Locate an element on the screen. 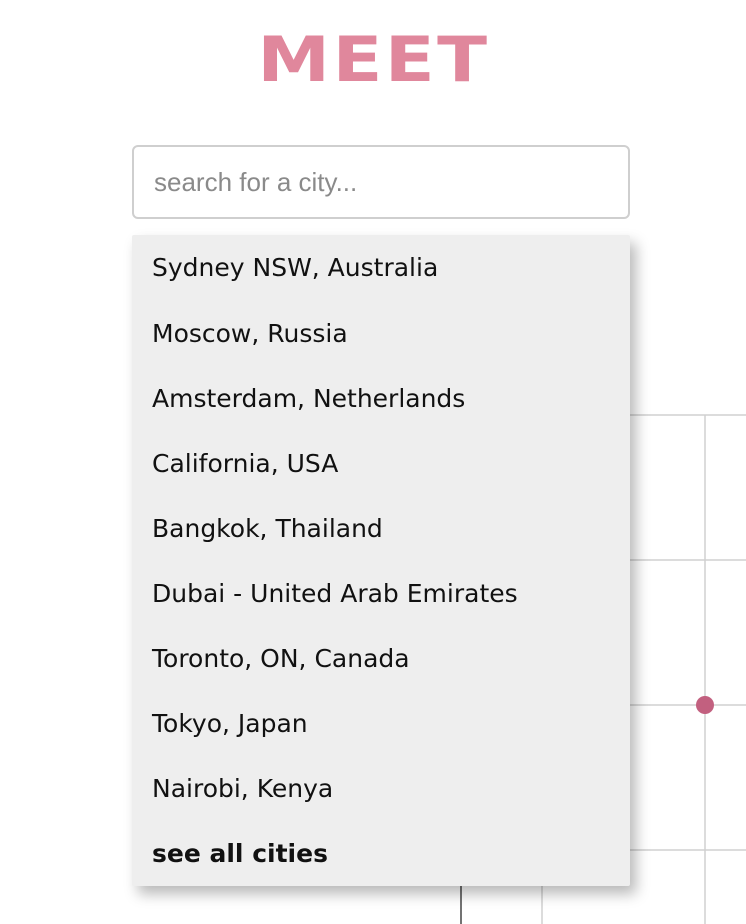 This screenshot has width=746, height=924. city-suggestion-item: Bangkok, Thailand is located at coordinates (381, 528).